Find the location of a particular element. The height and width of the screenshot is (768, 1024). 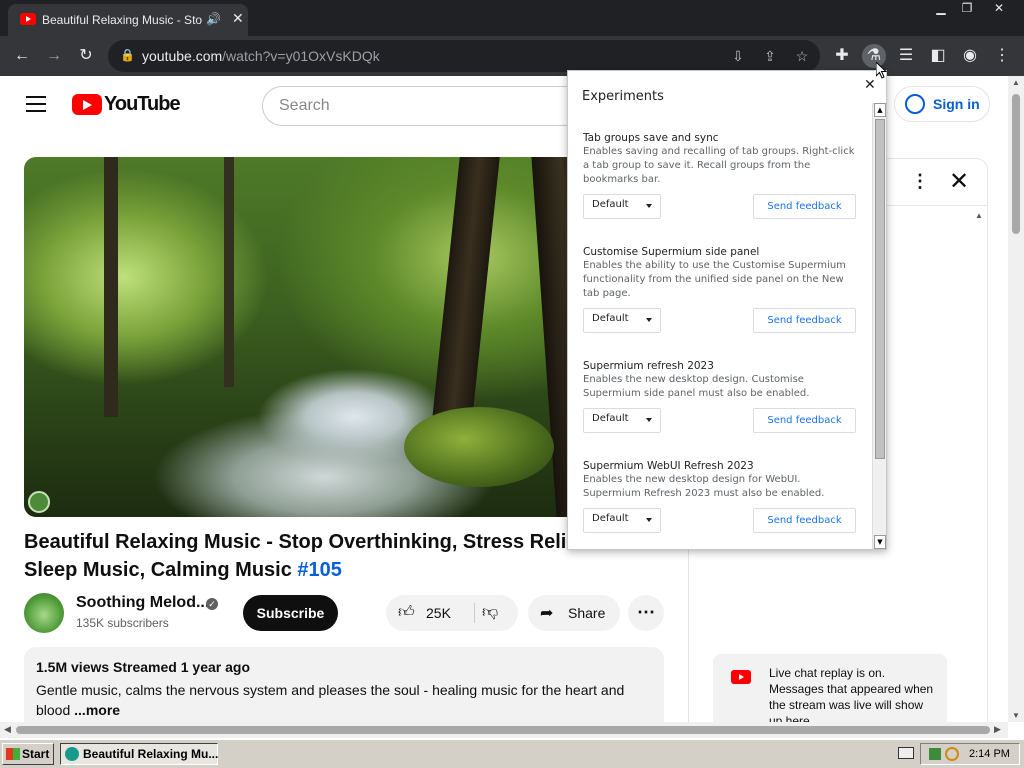

browser-menu-icon: ⋮ is located at coordinates (1002, 56).